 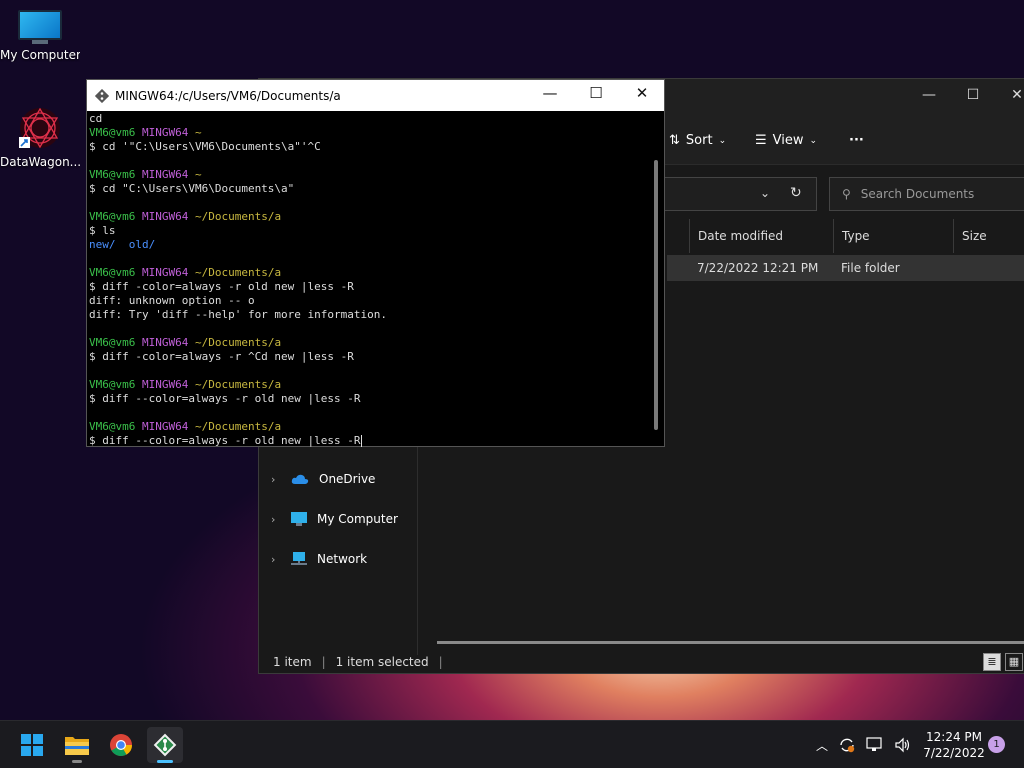 What do you see at coordinates (875, 745) in the screenshot?
I see `network-status-icon` at bounding box center [875, 745].